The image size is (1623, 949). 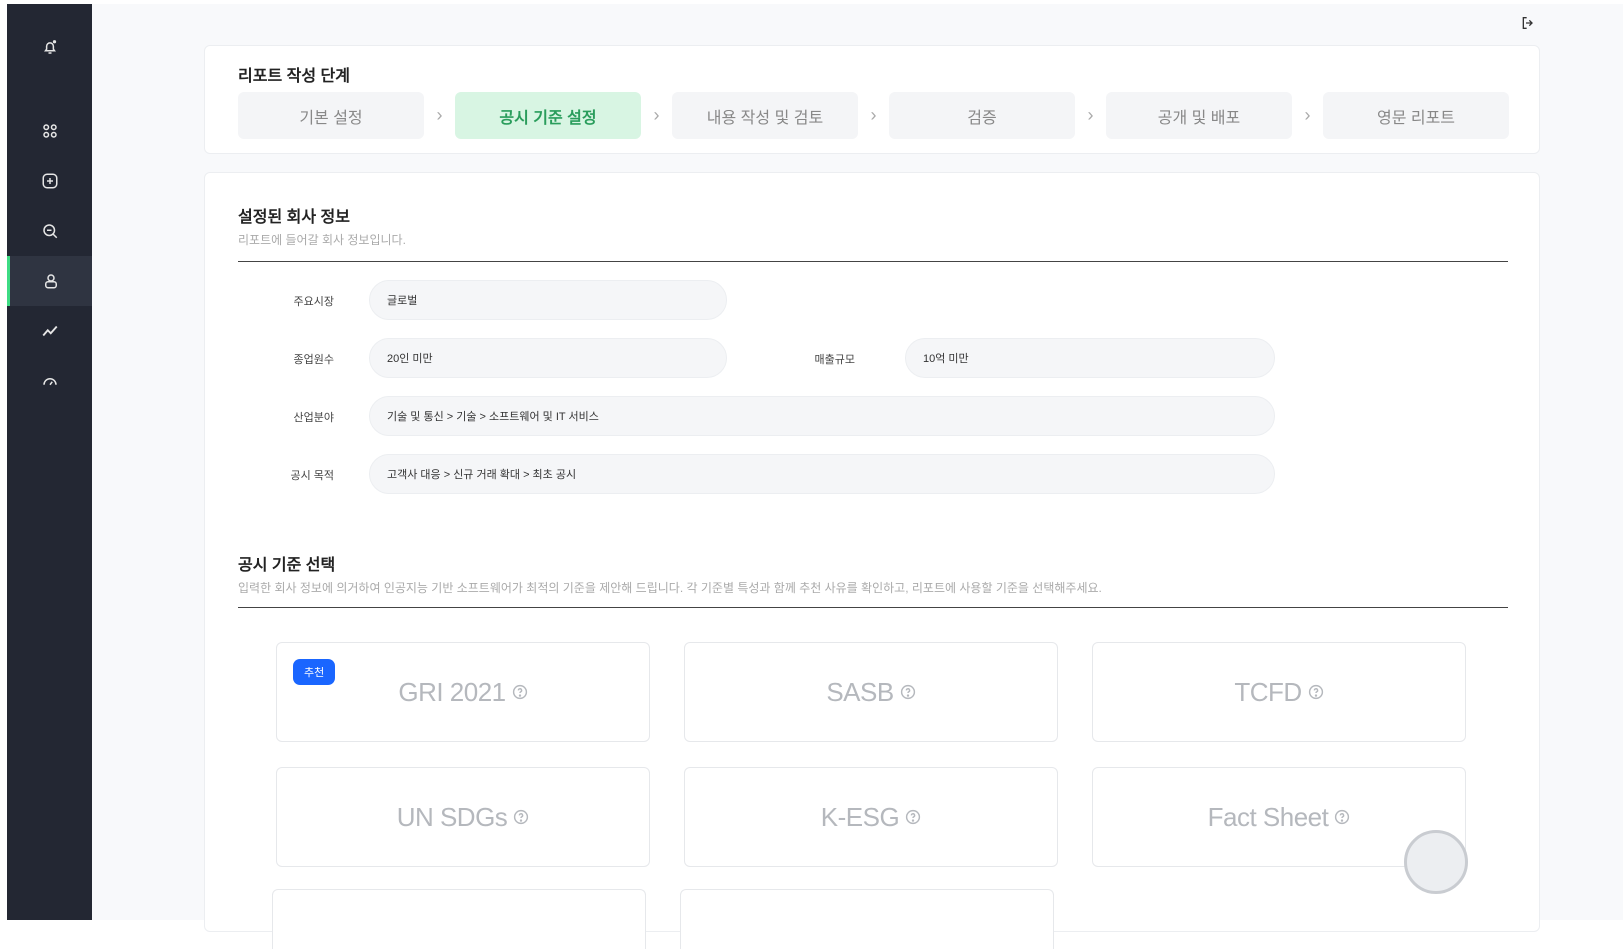 What do you see at coordinates (834, 360) in the screenshot?
I see `revenue-label: 매출규모` at bounding box center [834, 360].